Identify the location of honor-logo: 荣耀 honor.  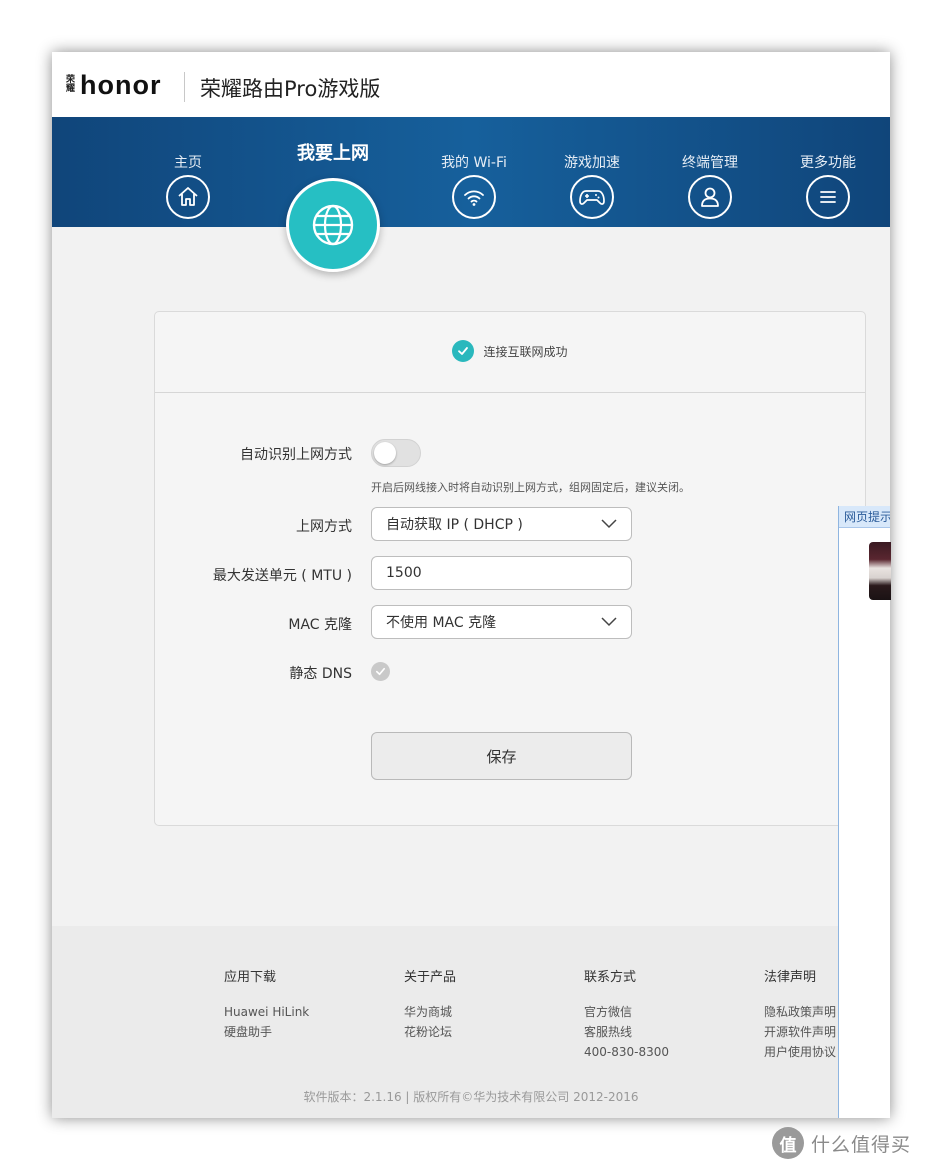
(113, 85).